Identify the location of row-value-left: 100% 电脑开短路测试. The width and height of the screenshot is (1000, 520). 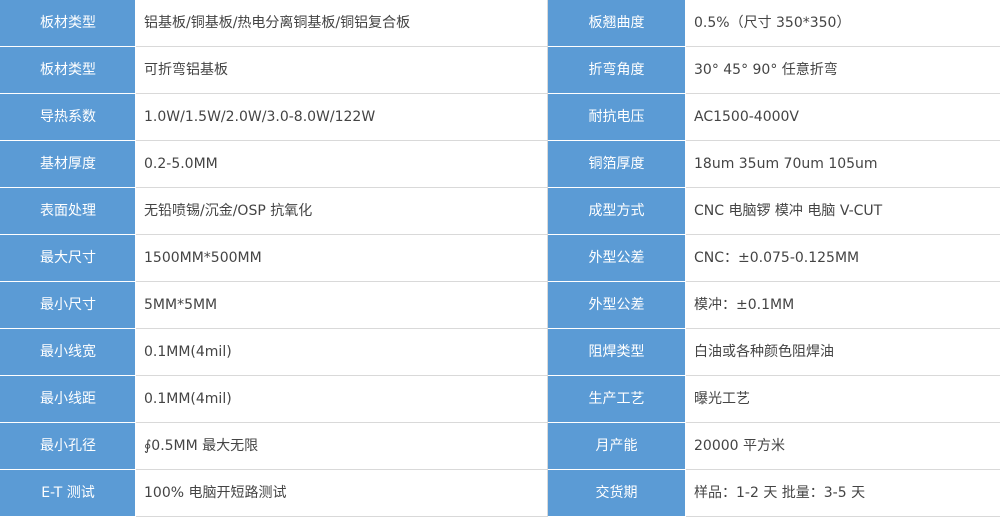
(341, 493).